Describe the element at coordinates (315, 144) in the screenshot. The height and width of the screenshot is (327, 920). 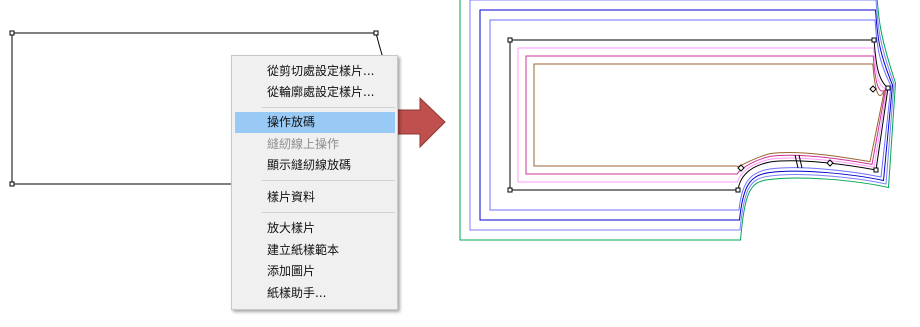
I see `menu-item-seam-line-ops: 縫紉線上操作` at that location.